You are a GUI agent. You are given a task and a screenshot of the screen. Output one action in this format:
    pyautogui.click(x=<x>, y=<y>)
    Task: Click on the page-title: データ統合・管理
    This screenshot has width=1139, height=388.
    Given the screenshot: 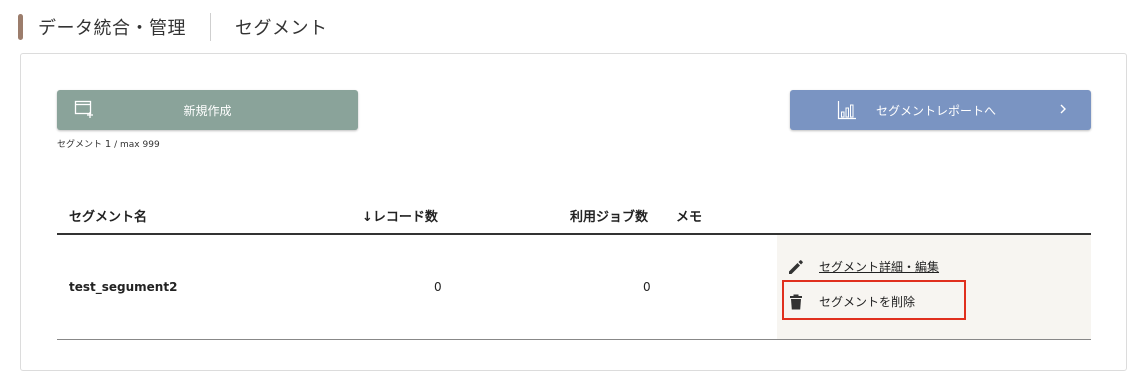 What is the action you would take?
    pyautogui.click(x=112, y=28)
    